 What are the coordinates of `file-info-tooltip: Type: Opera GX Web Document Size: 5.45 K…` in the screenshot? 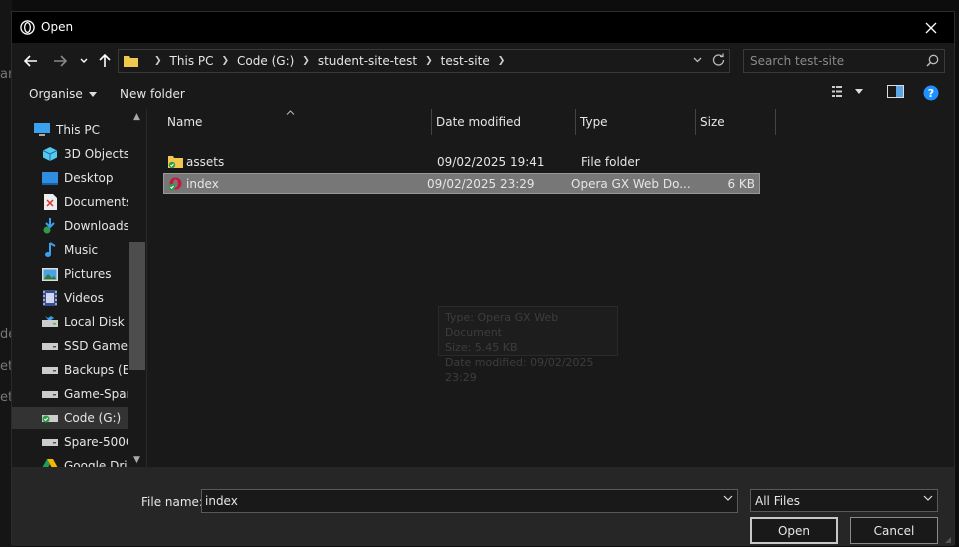 It's located at (528, 345).